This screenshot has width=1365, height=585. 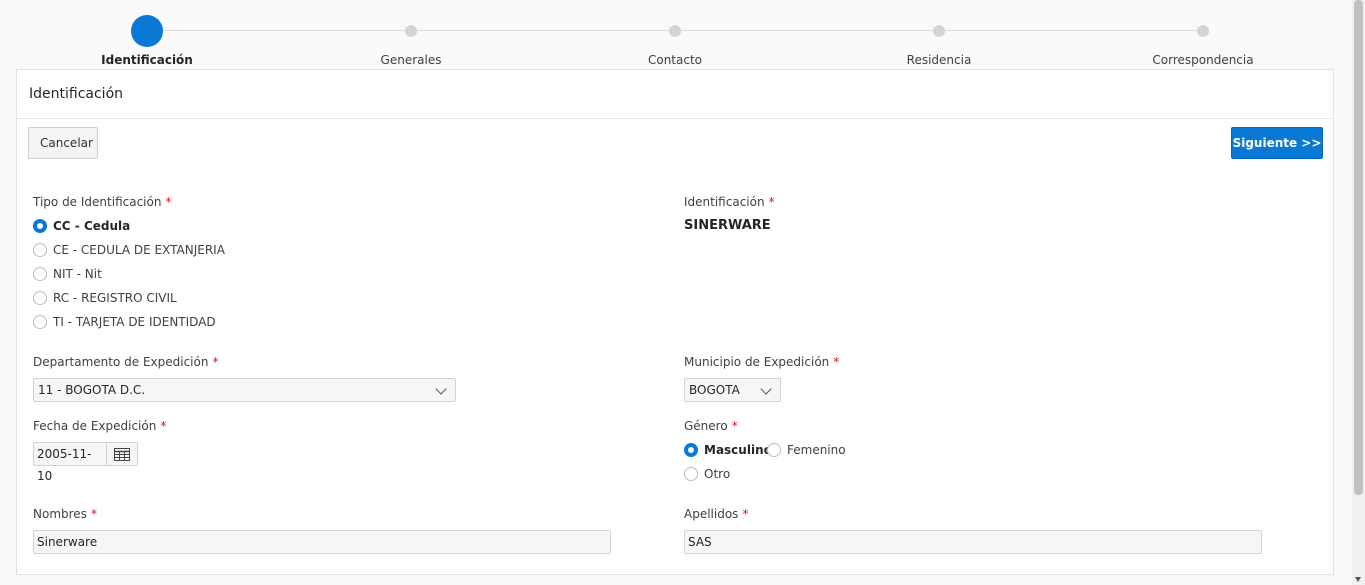 What do you see at coordinates (1358, 579) in the screenshot?
I see `scroll-down-arrow-icon` at bounding box center [1358, 579].